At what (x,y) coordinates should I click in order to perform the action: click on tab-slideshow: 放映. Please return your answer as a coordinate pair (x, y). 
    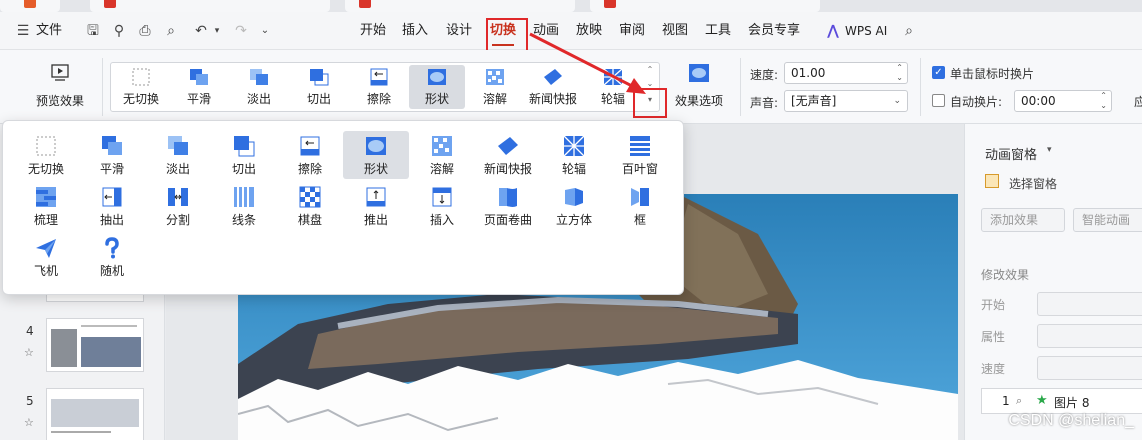
    Looking at the image, I should click on (589, 31).